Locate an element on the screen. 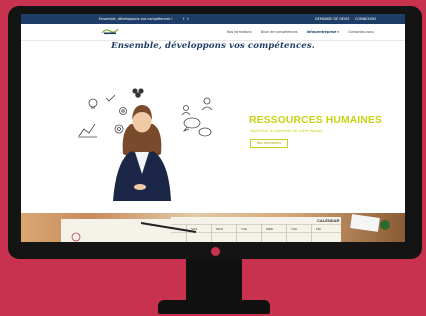 This screenshot has height=316, width=426. check-icon is located at coordinates (110, 98).